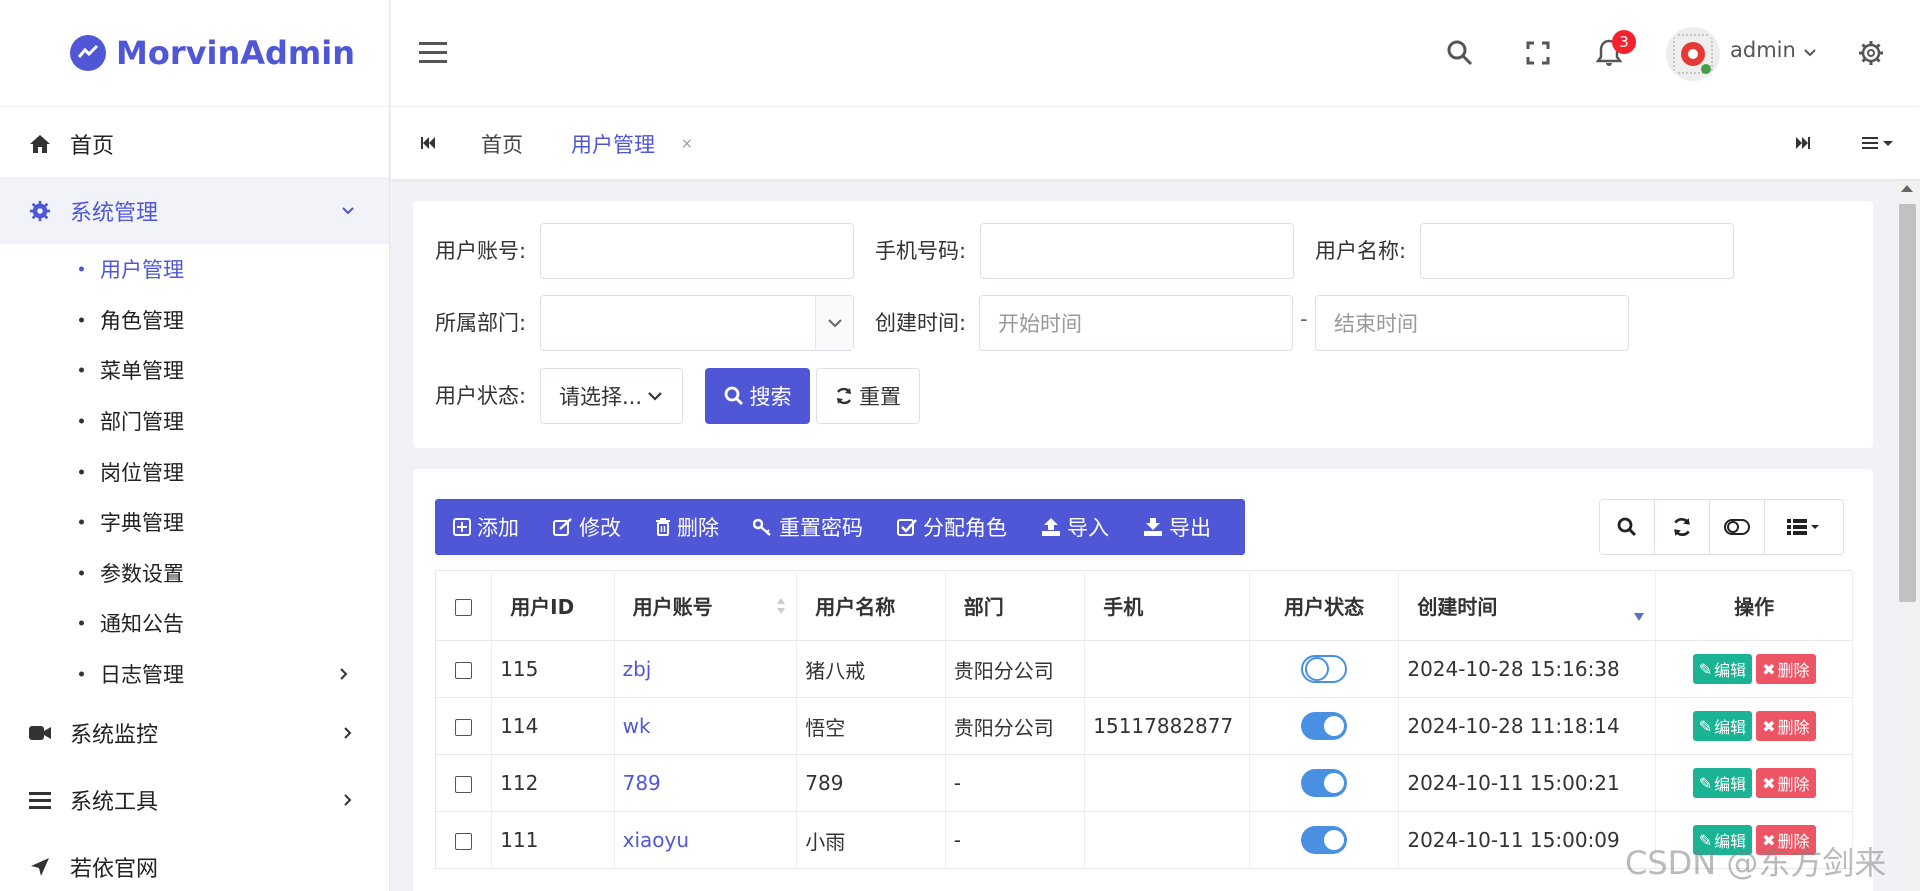 The height and width of the screenshot is (891, 1920). What do you see at coordinates (871, 605) in the screenshot?
I see `col-user-name: 用户名称` at bounding box center [871, 605].